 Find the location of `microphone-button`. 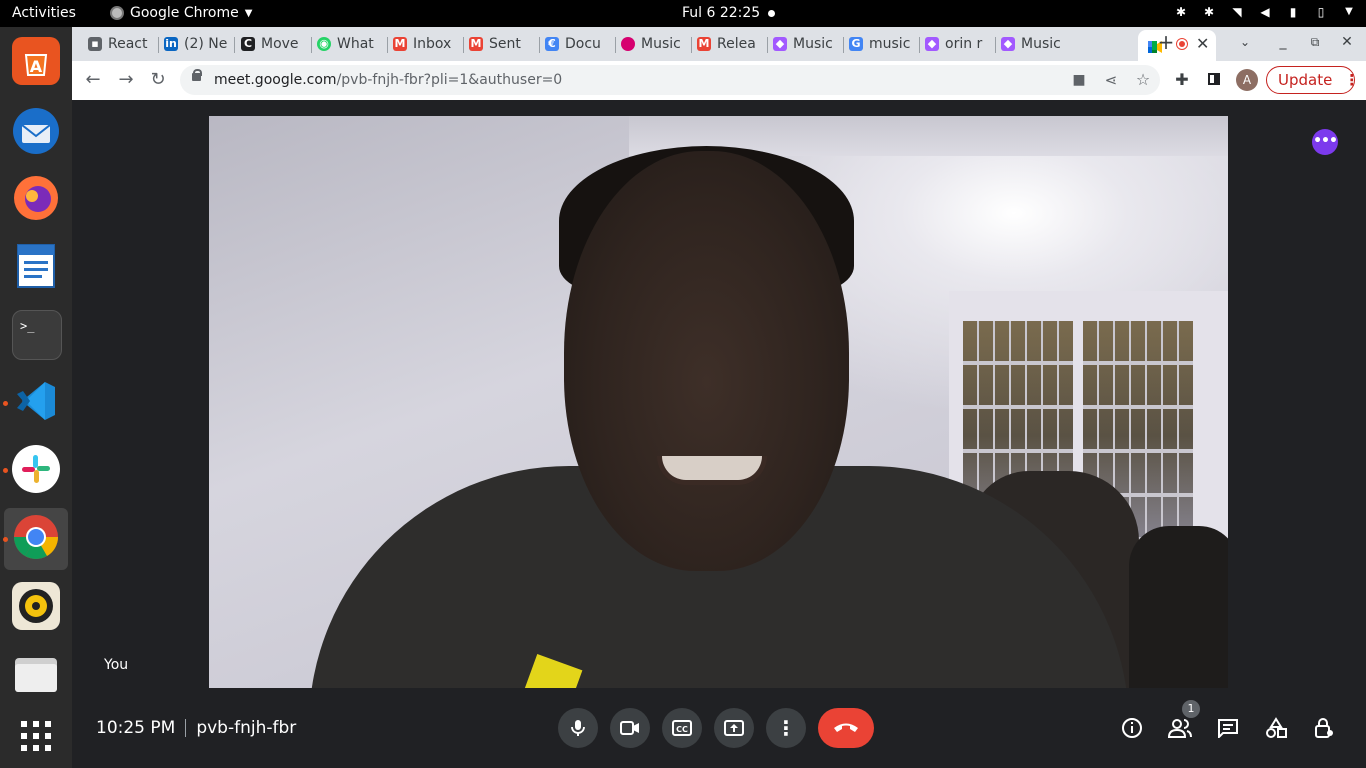

microphone-button is located at coordinates (578, 728).